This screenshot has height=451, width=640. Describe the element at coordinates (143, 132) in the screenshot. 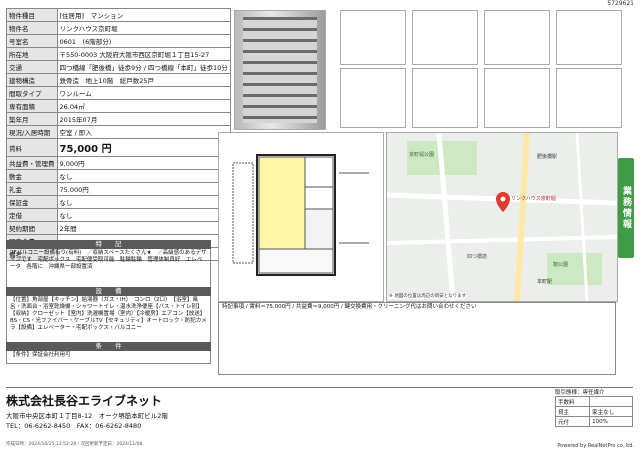

I see `spec-value: 空室 / 即入` at that location.